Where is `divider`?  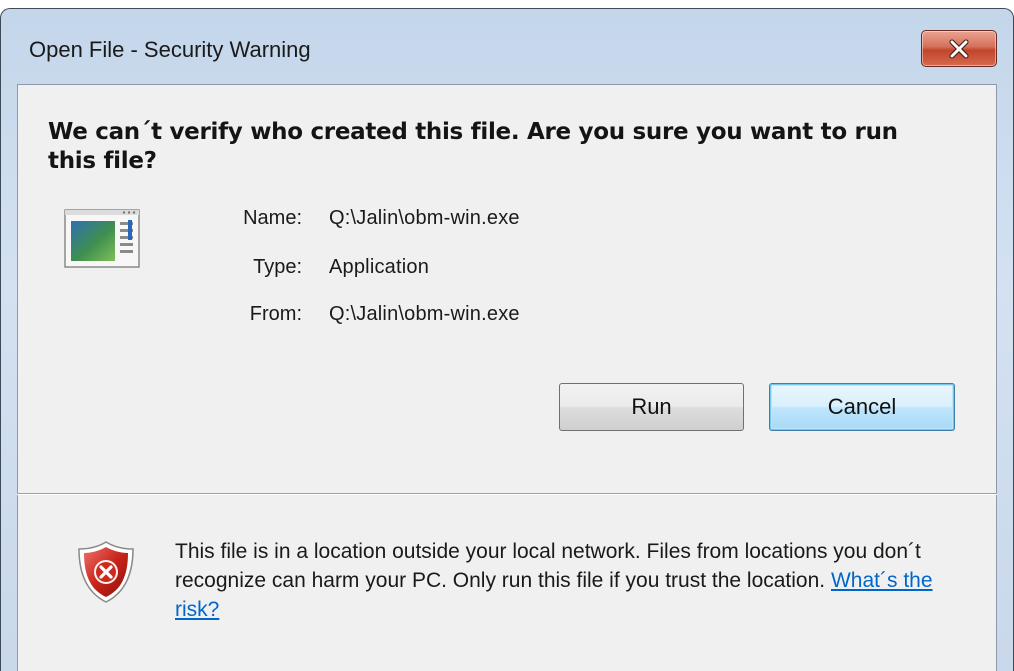 divider is located at coordinates (507, 494).